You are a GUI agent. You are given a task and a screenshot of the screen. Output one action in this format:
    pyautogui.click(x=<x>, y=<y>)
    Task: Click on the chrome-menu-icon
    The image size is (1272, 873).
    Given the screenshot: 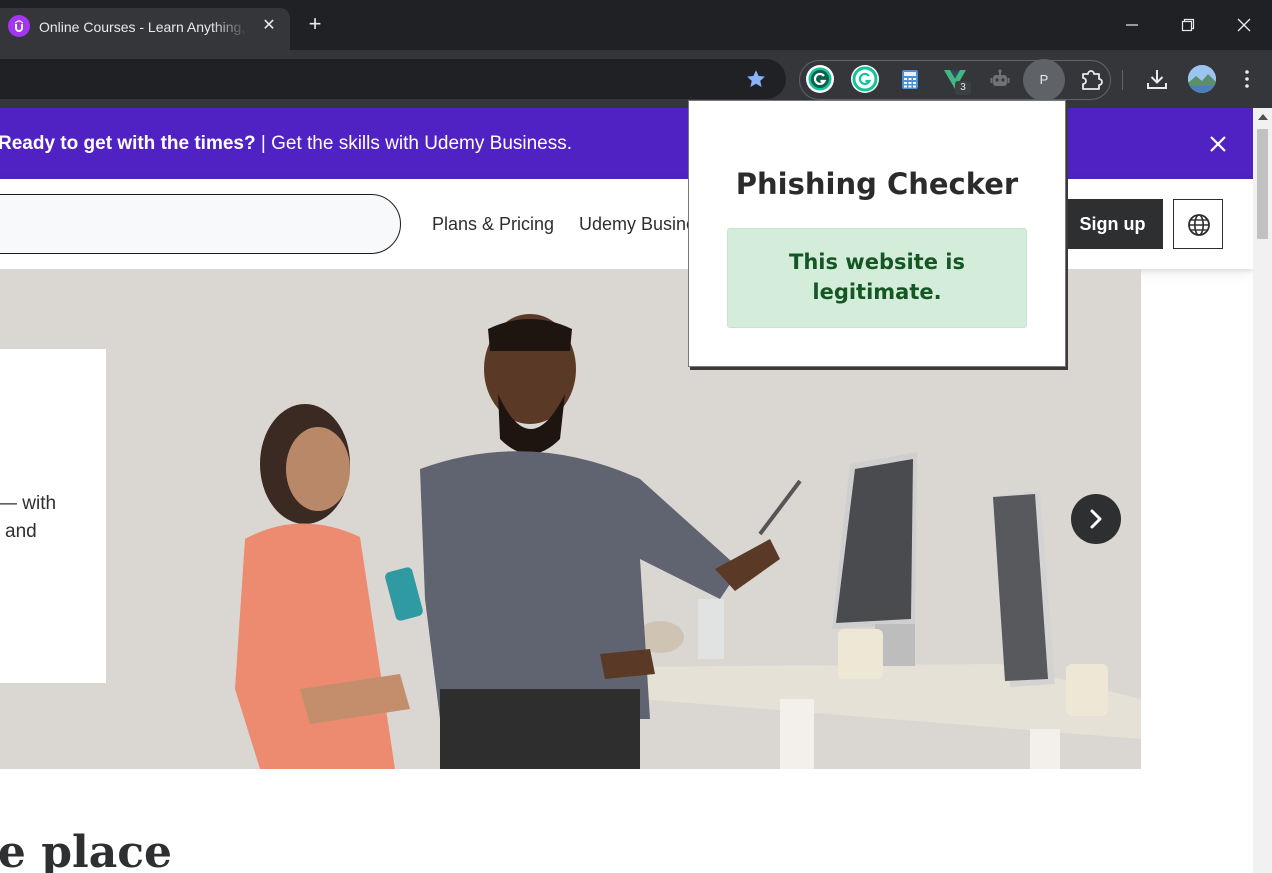 What is the action you would take?
    pyautogui.click(x=1247, y=79)
    